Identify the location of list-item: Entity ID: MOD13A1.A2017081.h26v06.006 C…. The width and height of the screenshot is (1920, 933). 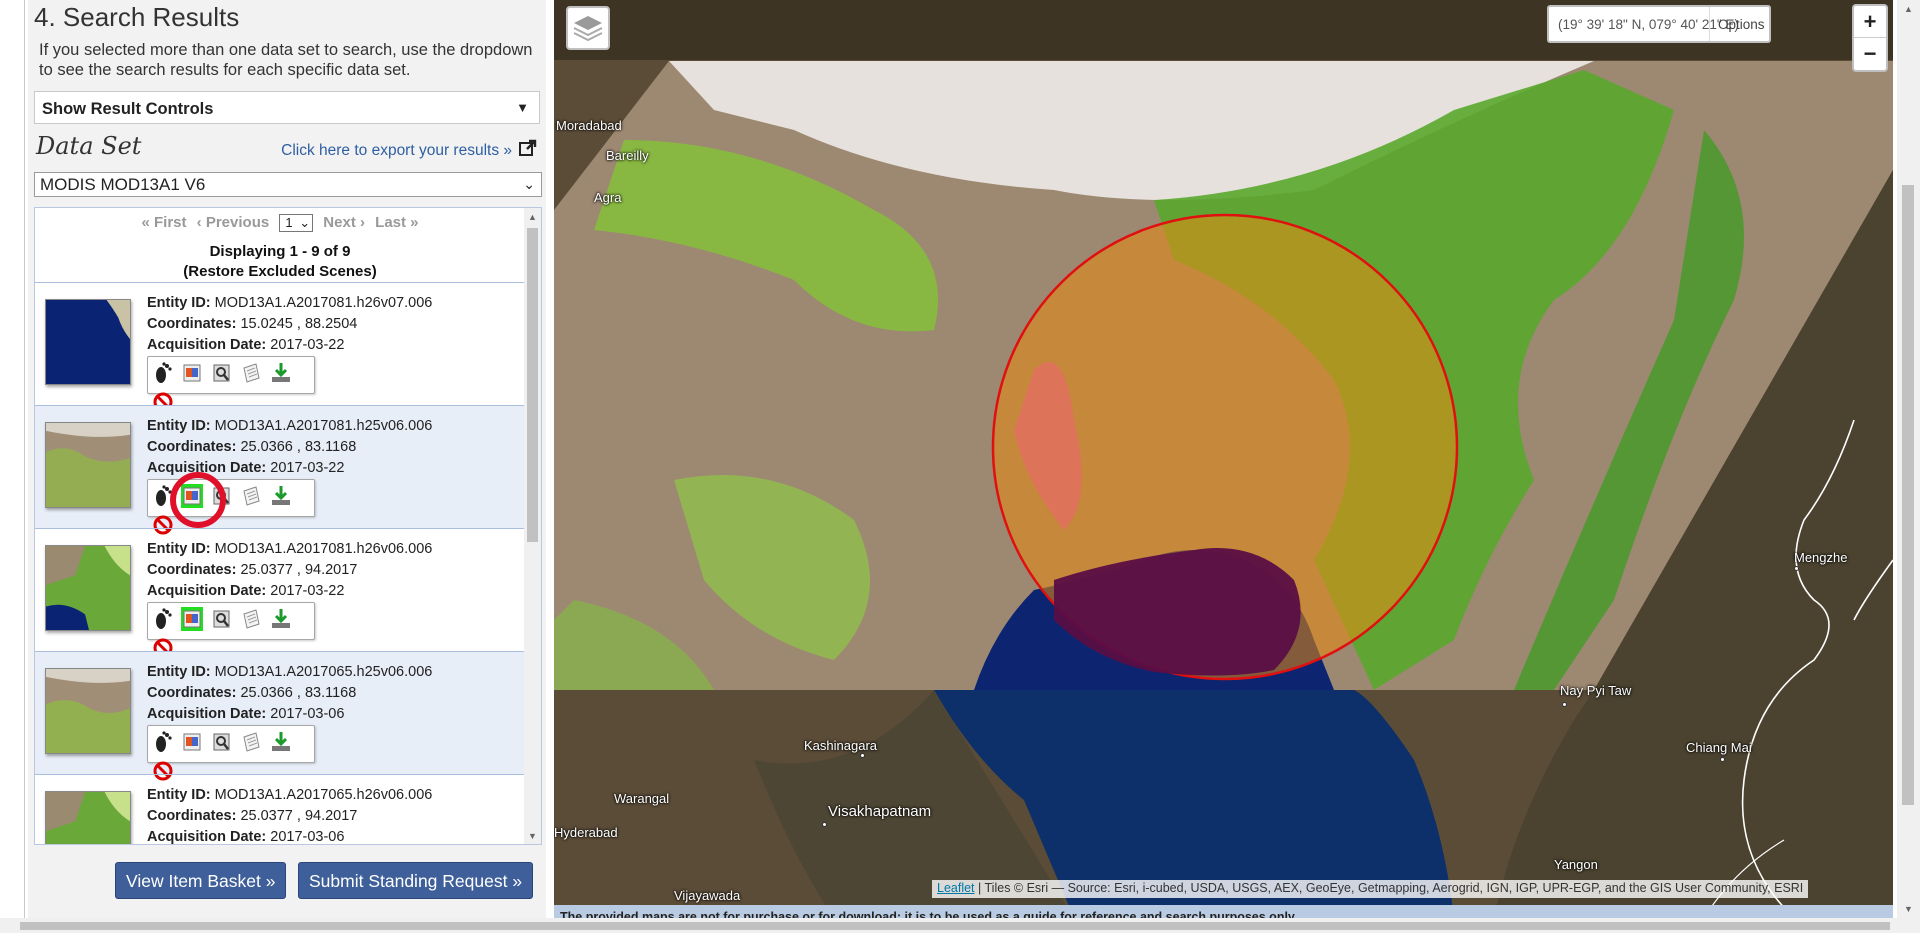
(280, 593).